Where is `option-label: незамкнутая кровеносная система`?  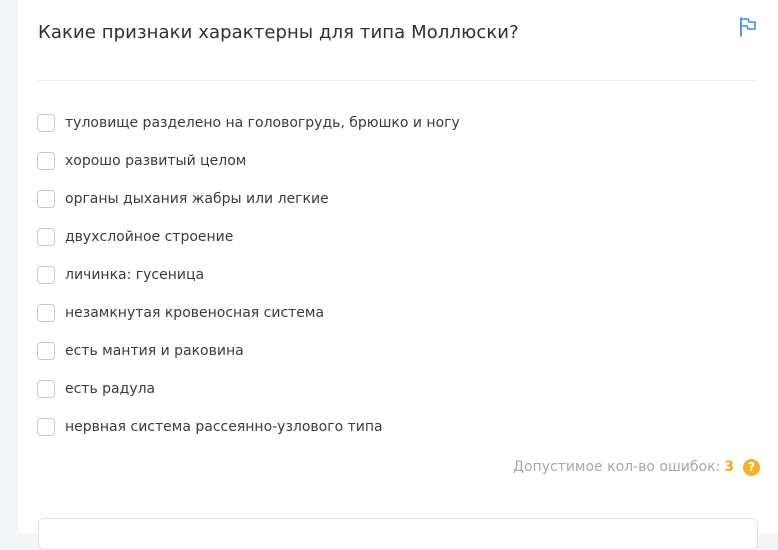 option-label: незамкнутая кровеносная система is located at coordinates (195, 313).